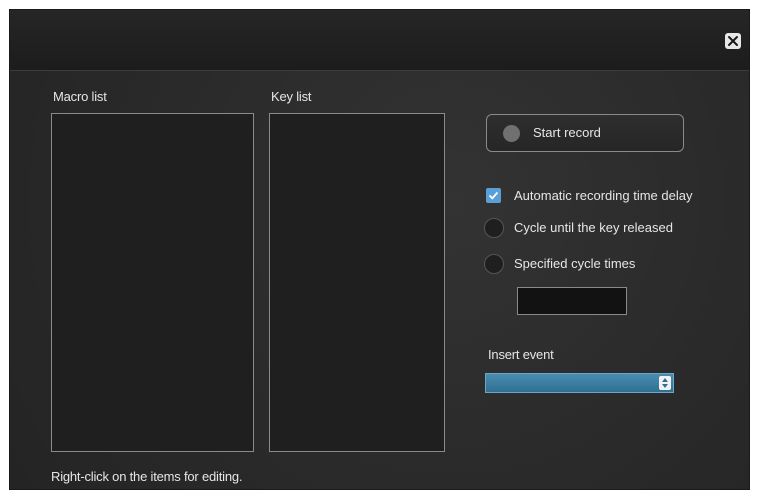 The image size is (760, 491). What do you see at coordinates (147, 476) in the screenshot?
I see `editing-hint: Right-click on the items for editing.` at bounding box center [147, 476].